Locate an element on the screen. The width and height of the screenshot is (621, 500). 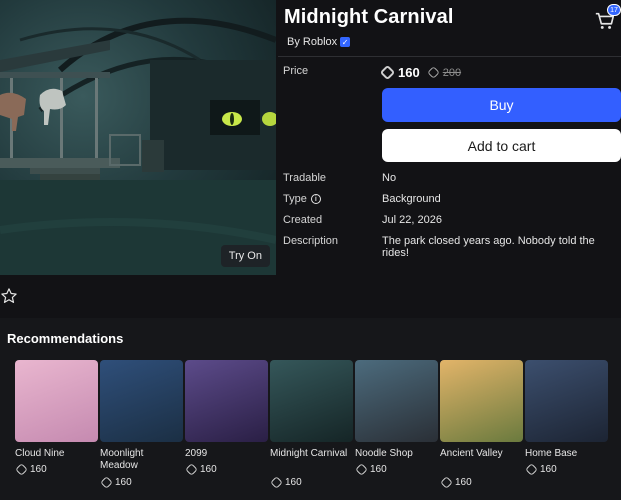
recommendation-name: Home Base is located at coordinates (565, 454).